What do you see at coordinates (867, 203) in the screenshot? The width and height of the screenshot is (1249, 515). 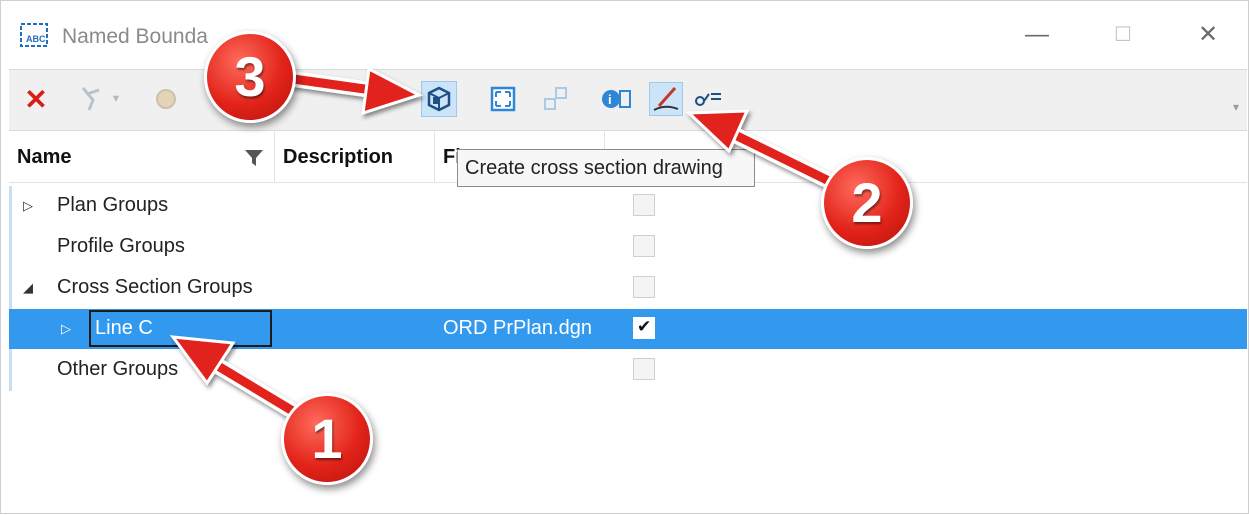 I see `callout-2: 2` at bounding box center [867, 203].